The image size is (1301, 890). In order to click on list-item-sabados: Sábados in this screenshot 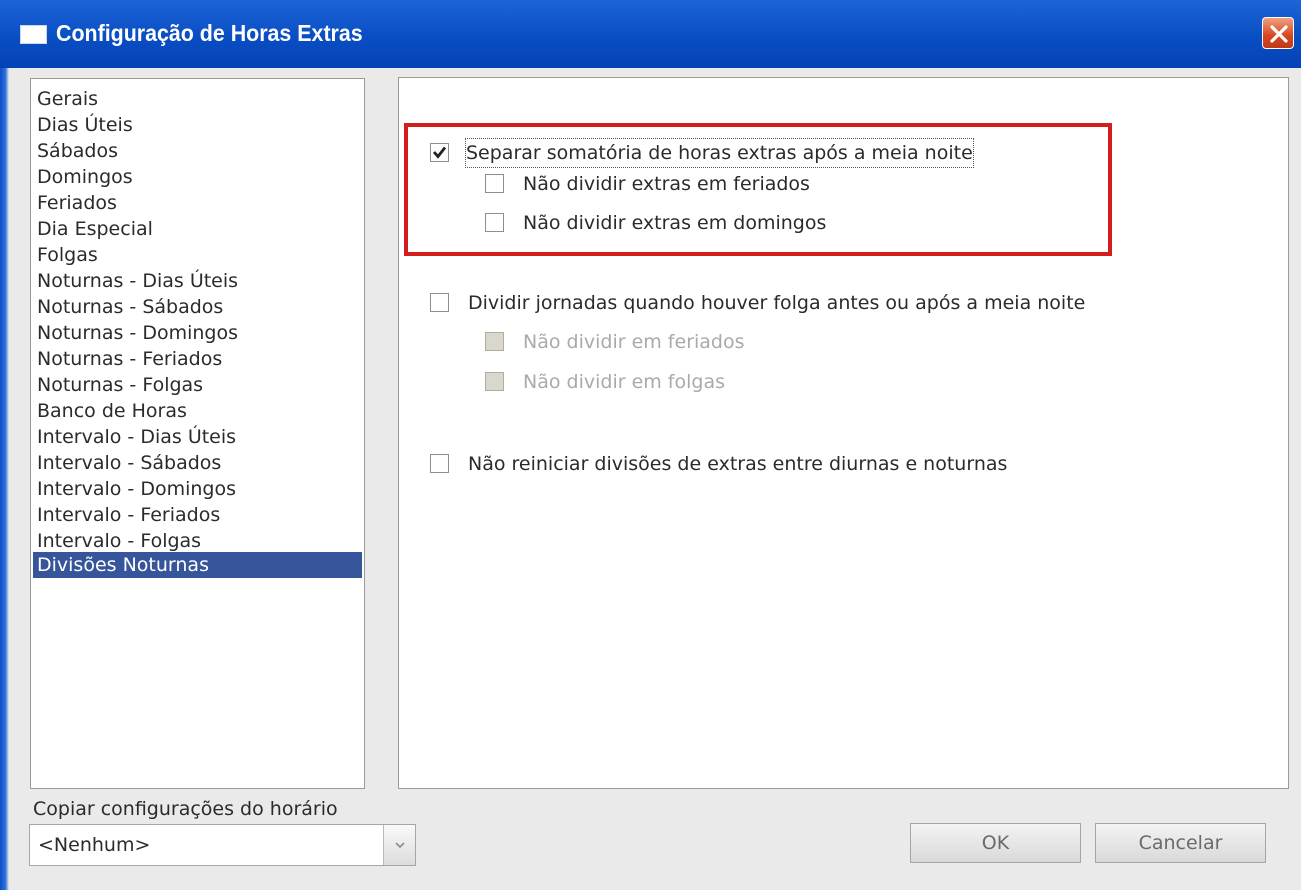, I will do `click(197, 151)`.